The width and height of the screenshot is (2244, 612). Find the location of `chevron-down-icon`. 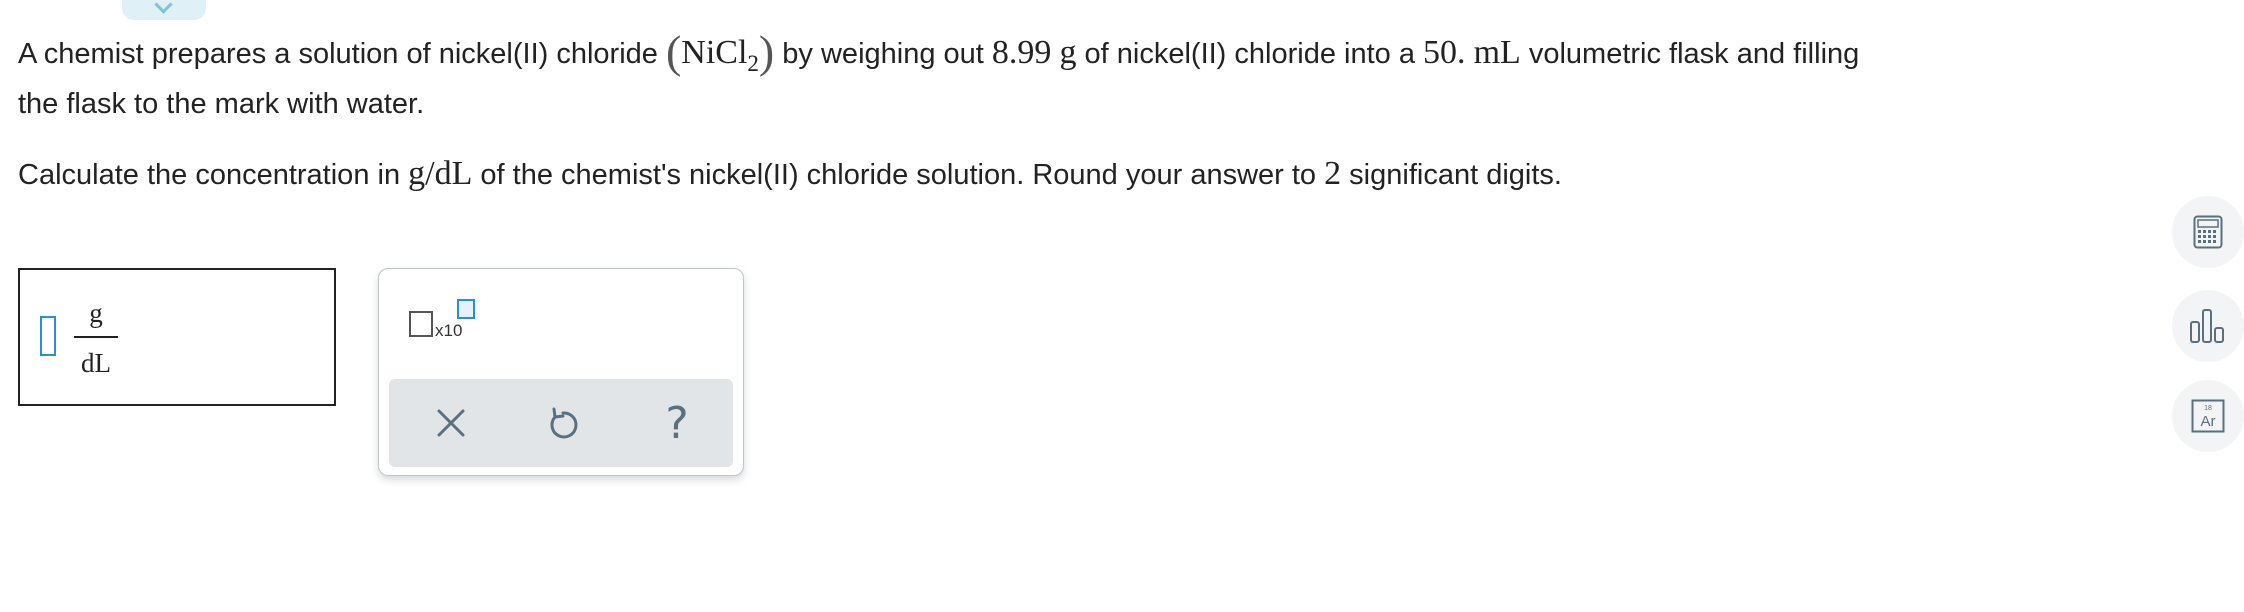

chevron-down-icon is located at coordinates (163, 7).